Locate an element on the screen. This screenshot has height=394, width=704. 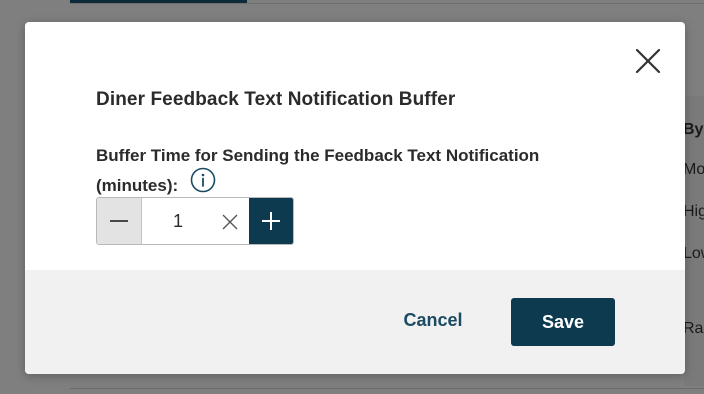
background-text: Low is located at coordinates (693, 253).